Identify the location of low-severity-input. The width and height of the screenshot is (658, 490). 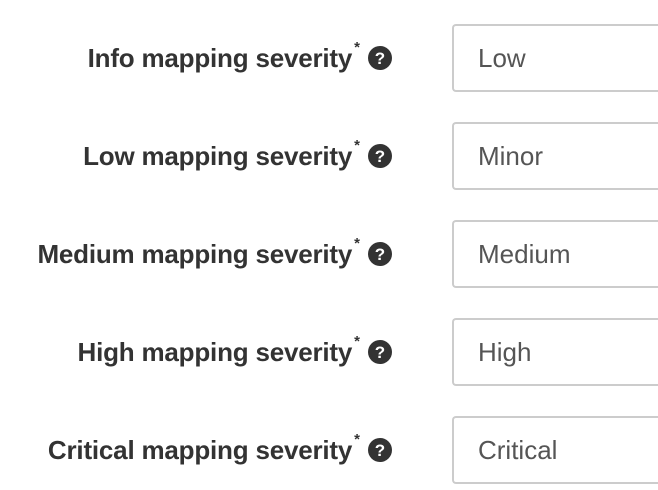
(555, 156).